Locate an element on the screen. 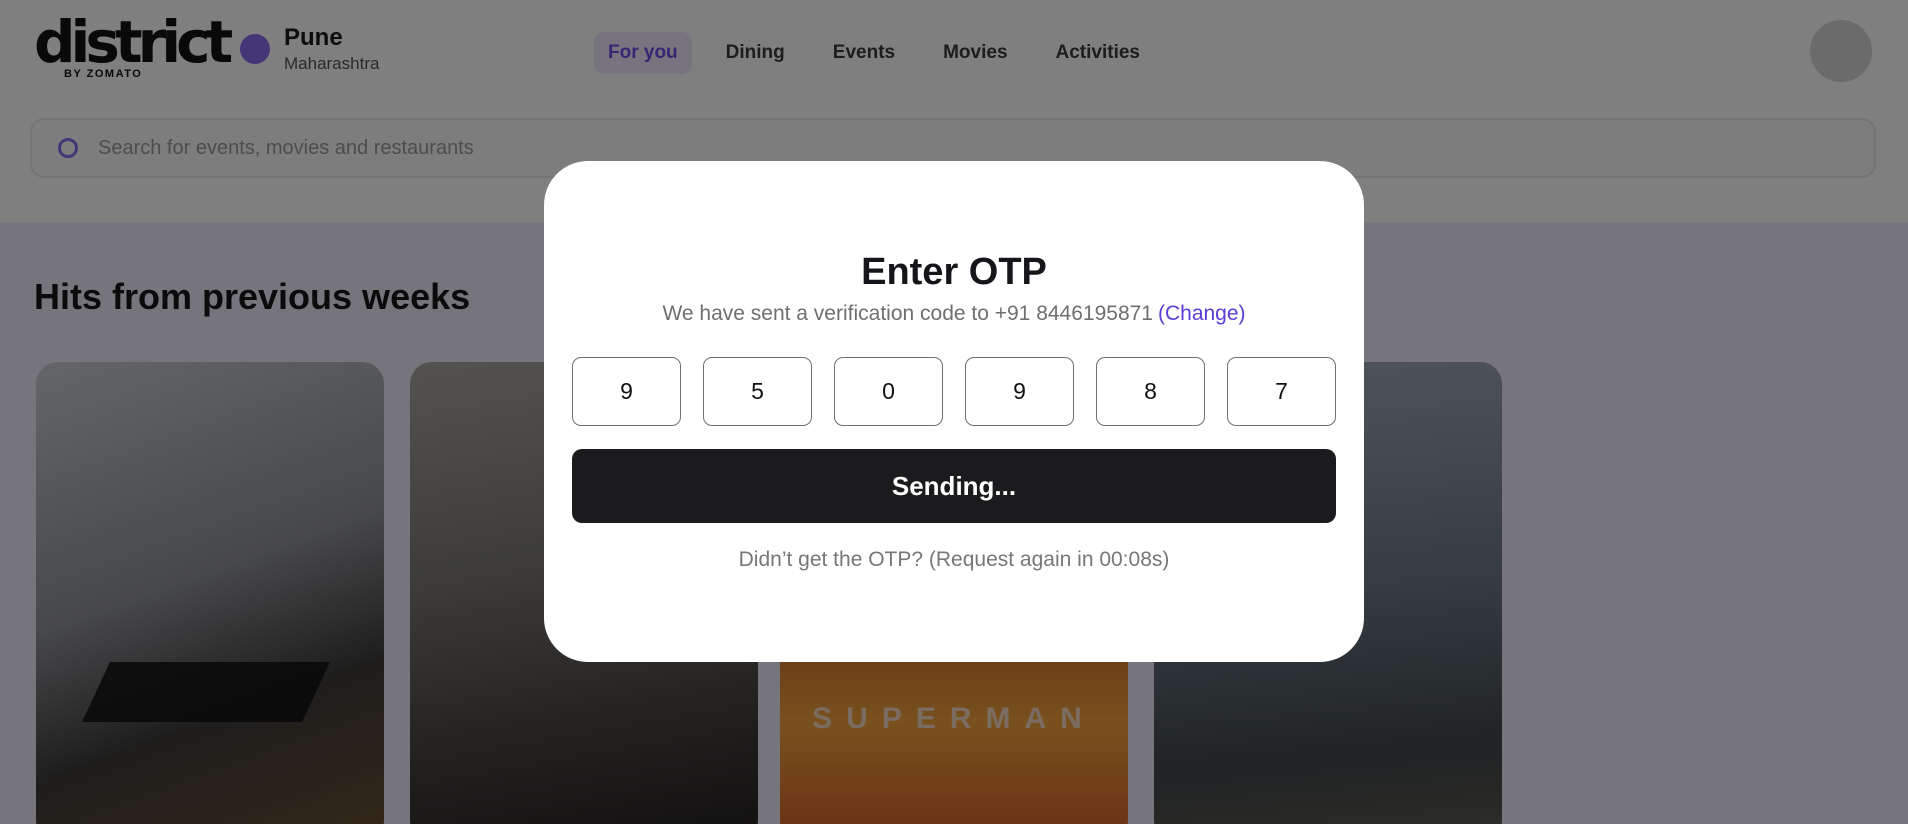 The image size is (1908, 824). otp-digit-6: 7 is located at coordinates (1281, 391).